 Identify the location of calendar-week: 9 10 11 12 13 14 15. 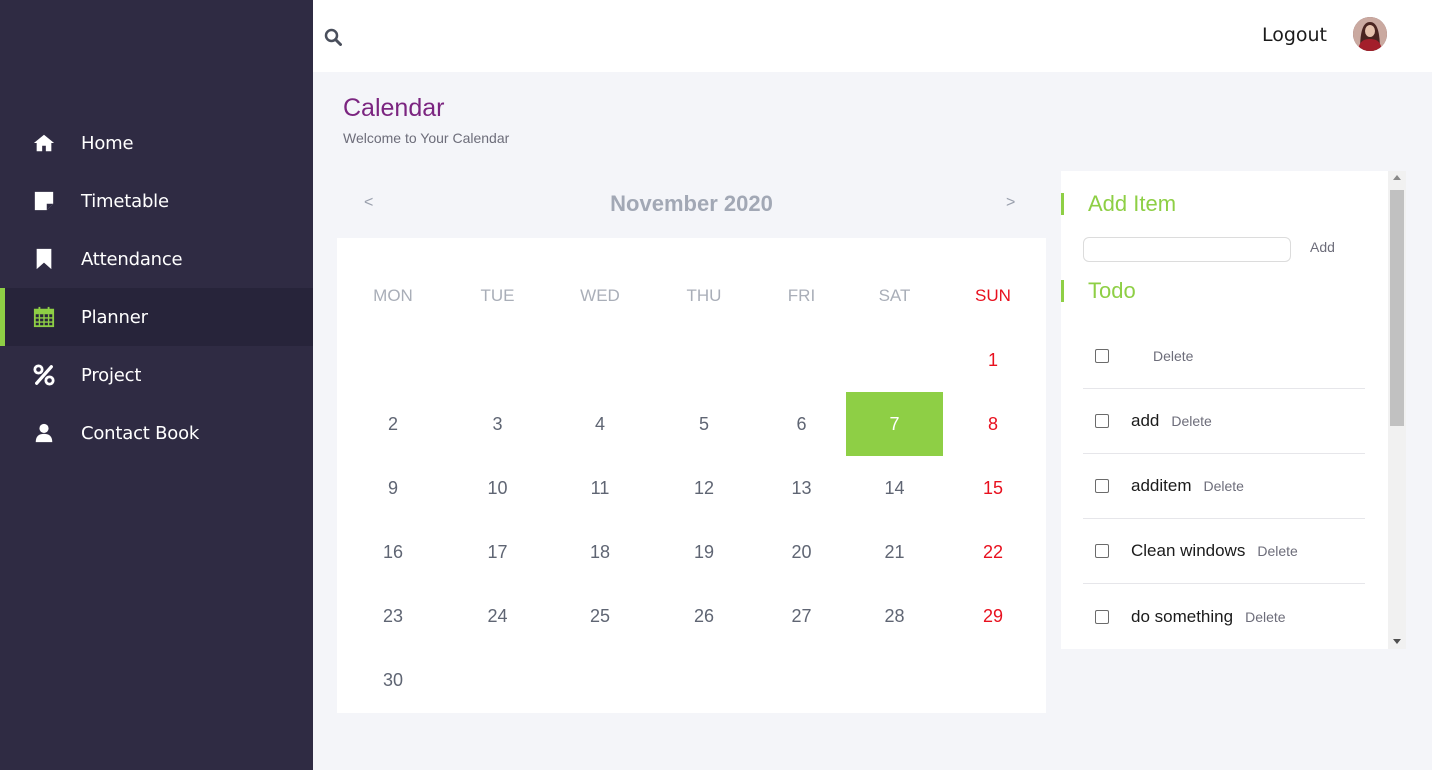
(693, 488).